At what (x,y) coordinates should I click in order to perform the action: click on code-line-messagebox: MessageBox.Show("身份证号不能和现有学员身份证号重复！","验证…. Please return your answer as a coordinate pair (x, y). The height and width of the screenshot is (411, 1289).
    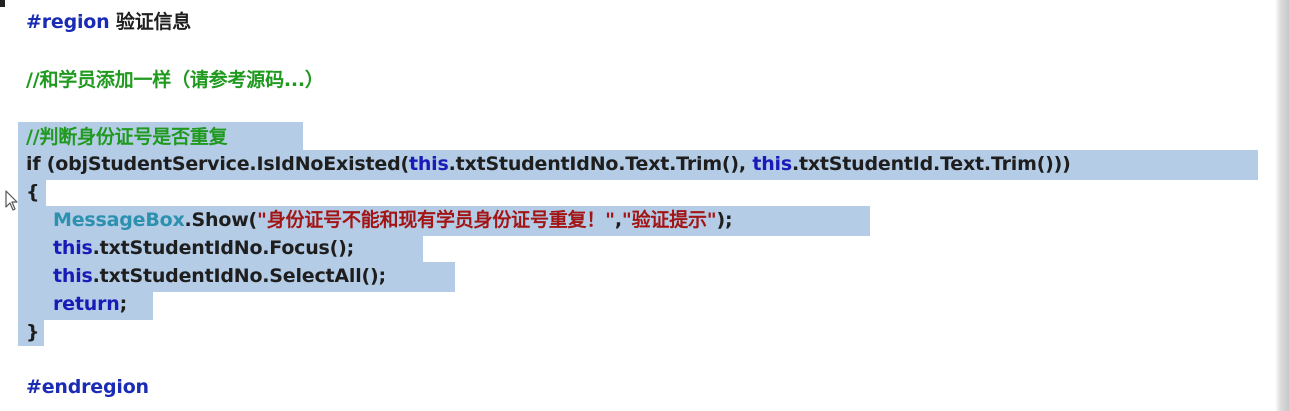
    Looking at the image, I should click on (393, 220).